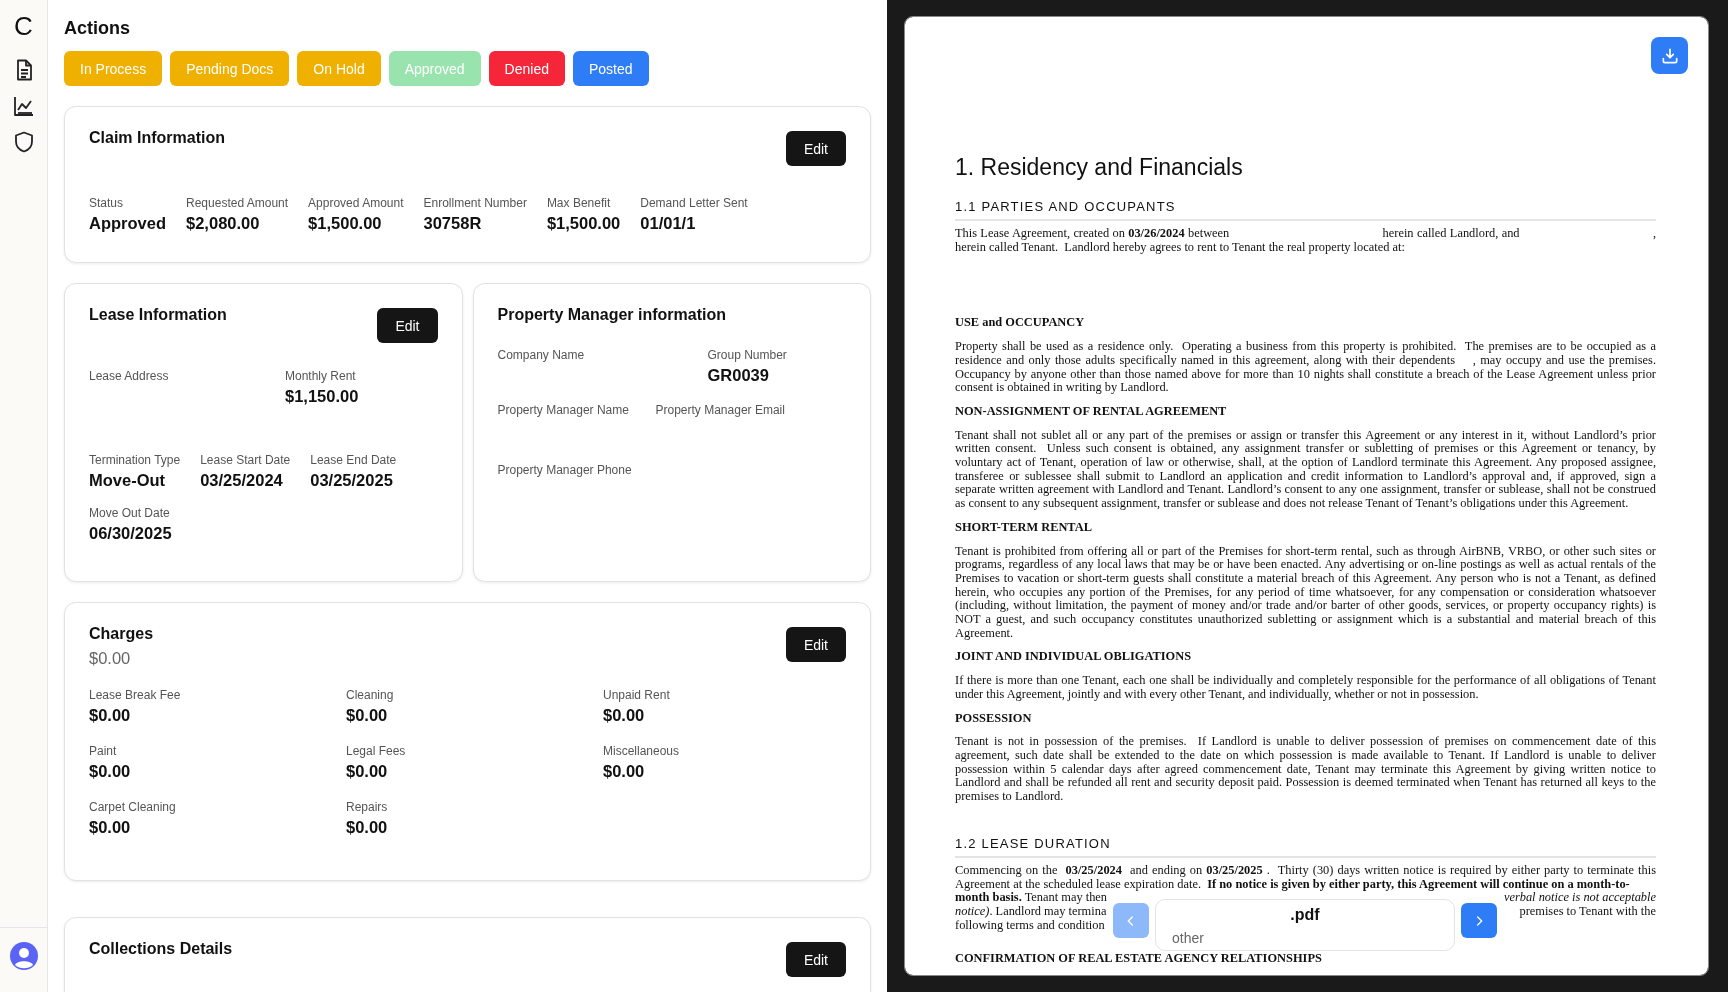  I want to click on clause-paragraph: Property shall be used as a residence only. Operating a business from this property is prohibited. The premises are to be occupied as a residence and only those adults specifically named in this agreement, along with their dependents , may occupy and use the premises. Occupancy by anyone other than those named above for more than 10 nights shall constitute a breach of the Lease Agreement unless prior consent is obtained in writing by Landlord., so click(1305, 367).